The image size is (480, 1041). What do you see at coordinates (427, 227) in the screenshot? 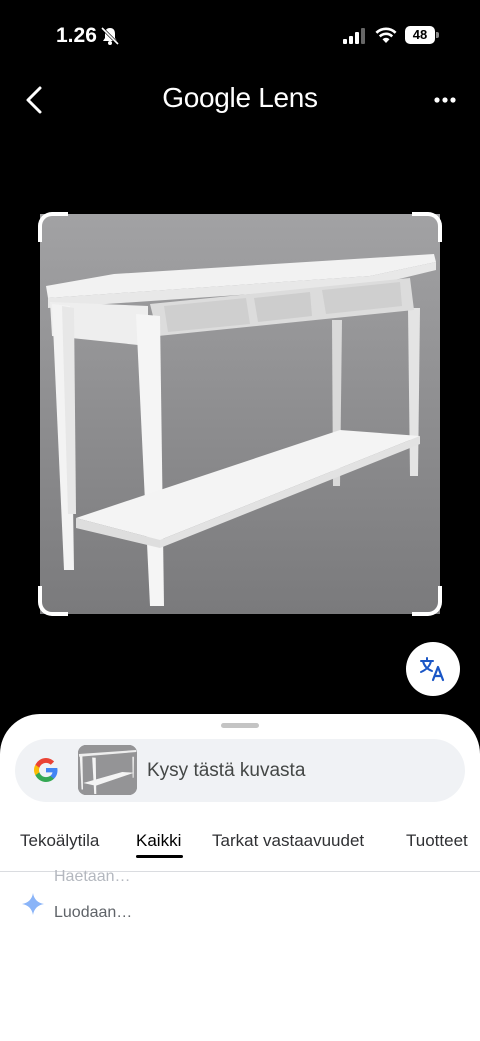
I see `crop-corner-top-right` at bounding box center [427, 227].